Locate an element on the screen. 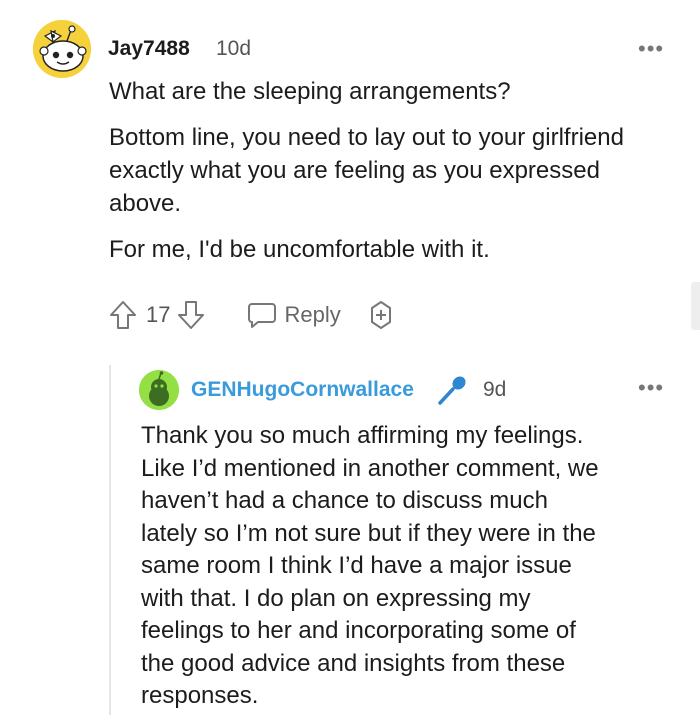 Image resolution: width=700 pixels, height=717 pixels. reply-line: responses. is located at coordinates (200, 695).